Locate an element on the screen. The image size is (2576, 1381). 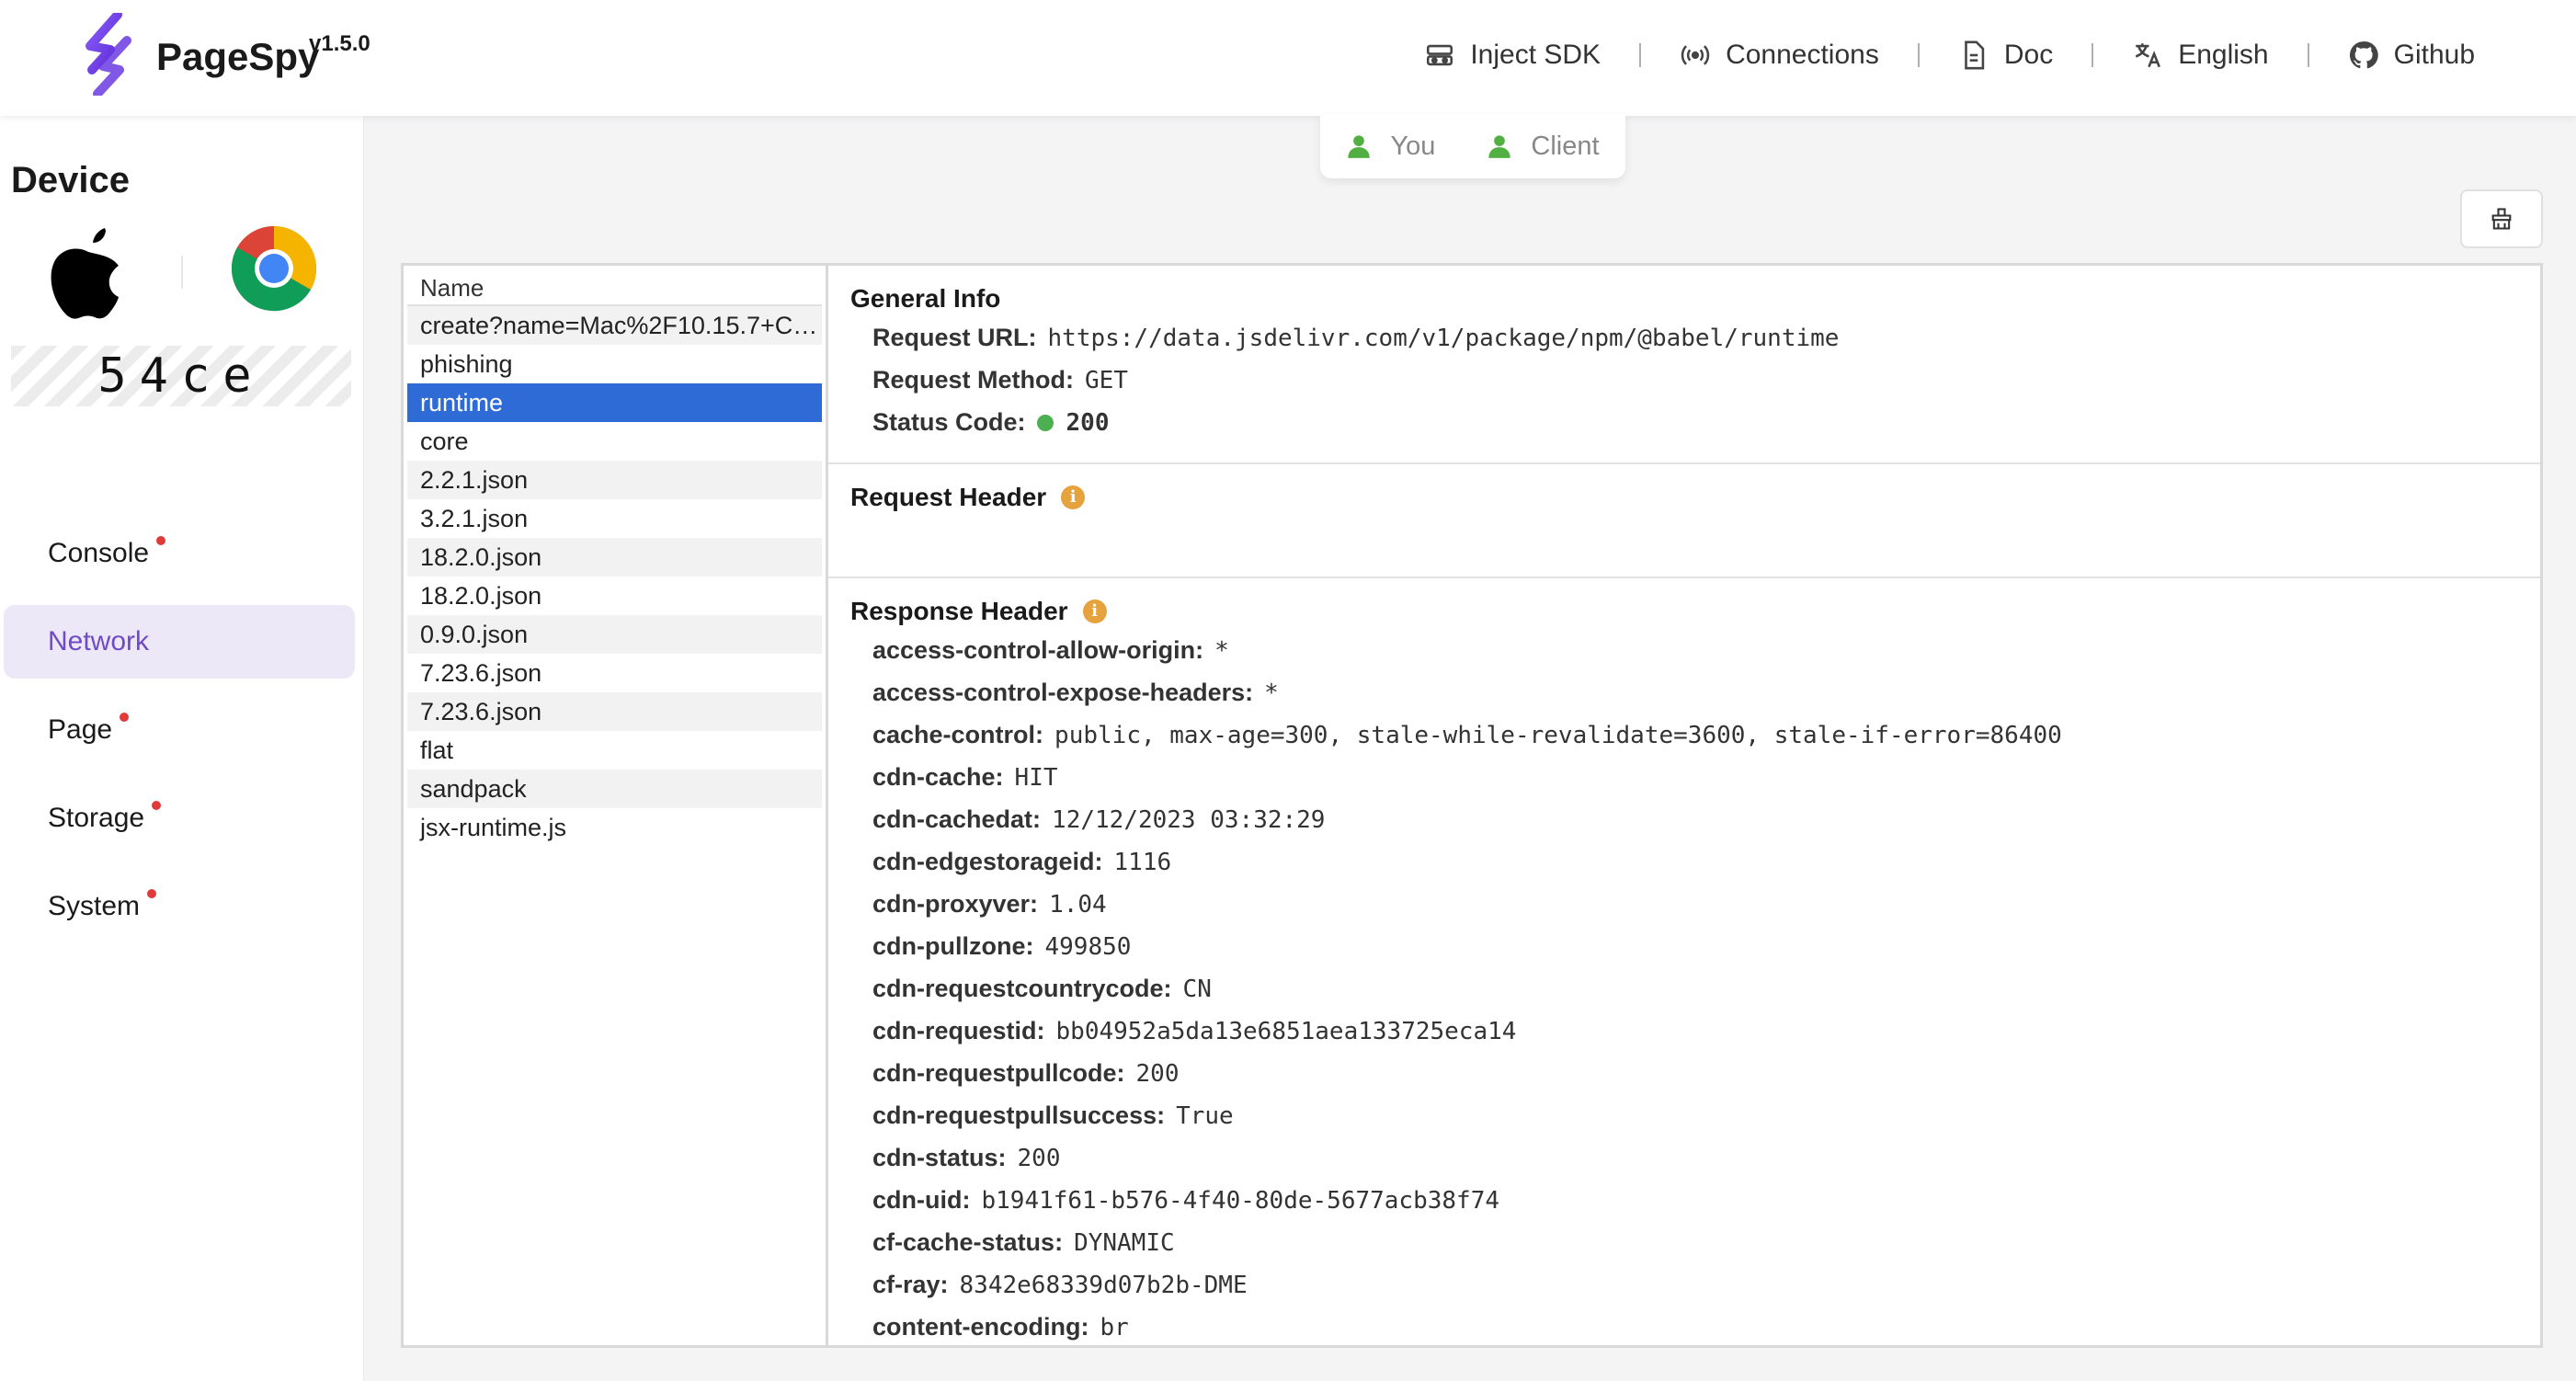
section-title: General Info is located at coordinates (925, 298).